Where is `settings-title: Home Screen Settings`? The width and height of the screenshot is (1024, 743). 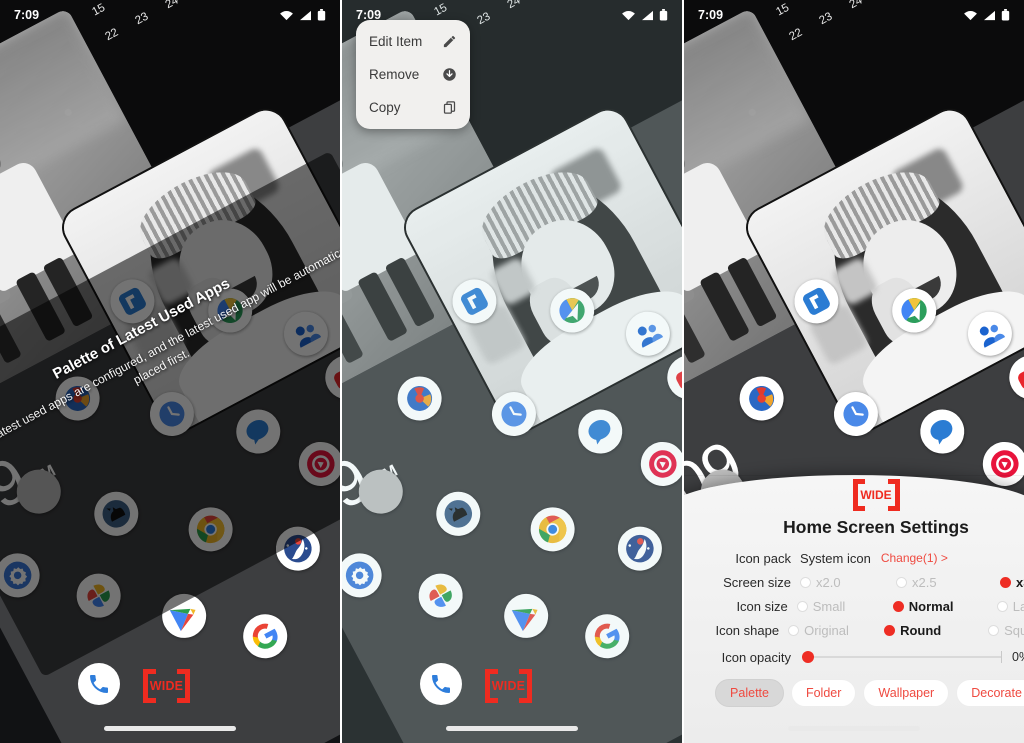
settings-title: Home Screen Settings is located at coordinates (876, 527).